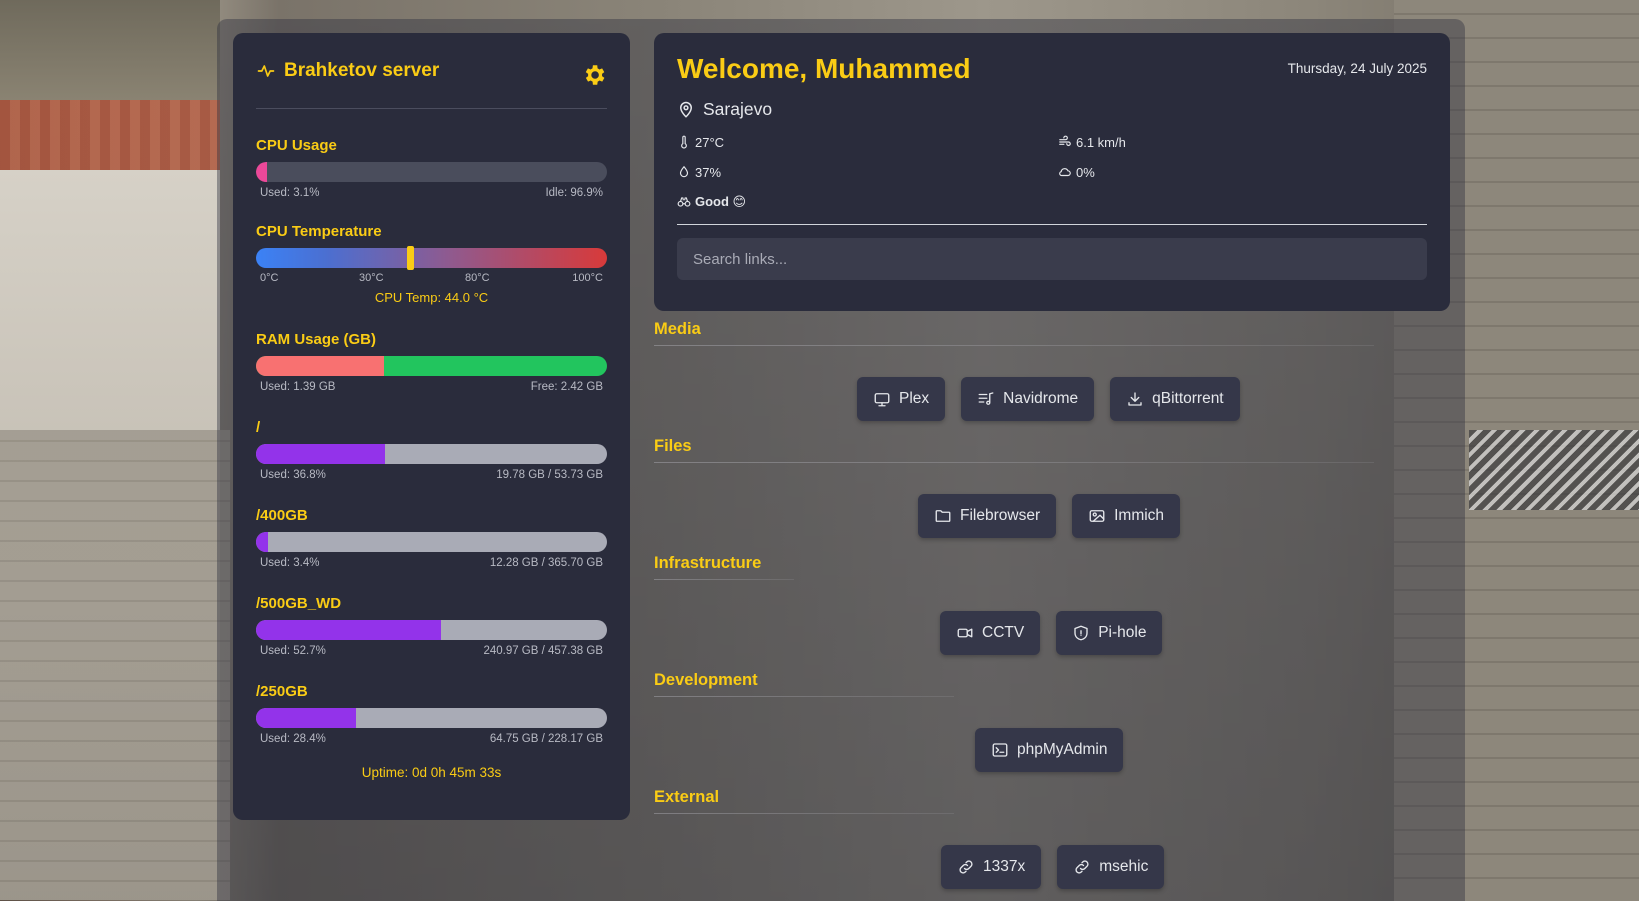 The width and height of the screenshot is (1639, 901). Describe the element at coordinates (293, 651) in the screenshot. I see `disk-used-text: Used: 52.7%` at that location.